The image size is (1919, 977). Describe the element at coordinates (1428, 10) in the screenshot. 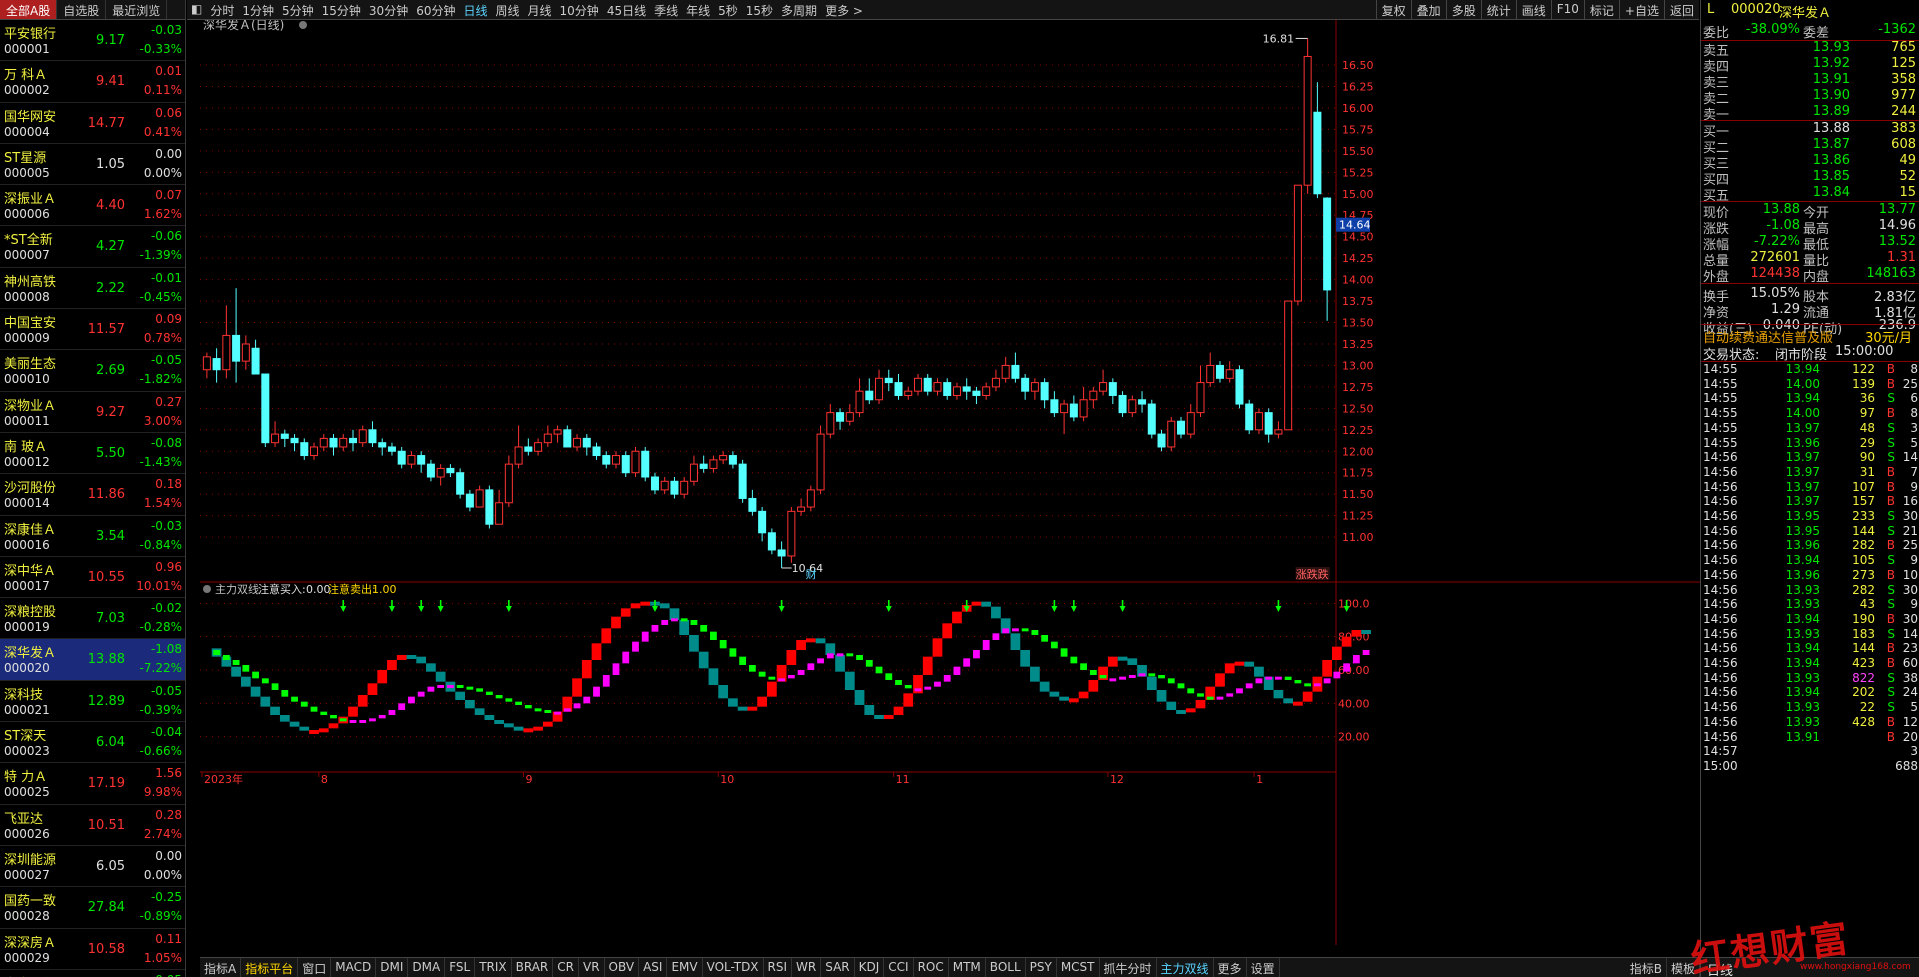

I see `chart-tool-button: 叠加` at that location.